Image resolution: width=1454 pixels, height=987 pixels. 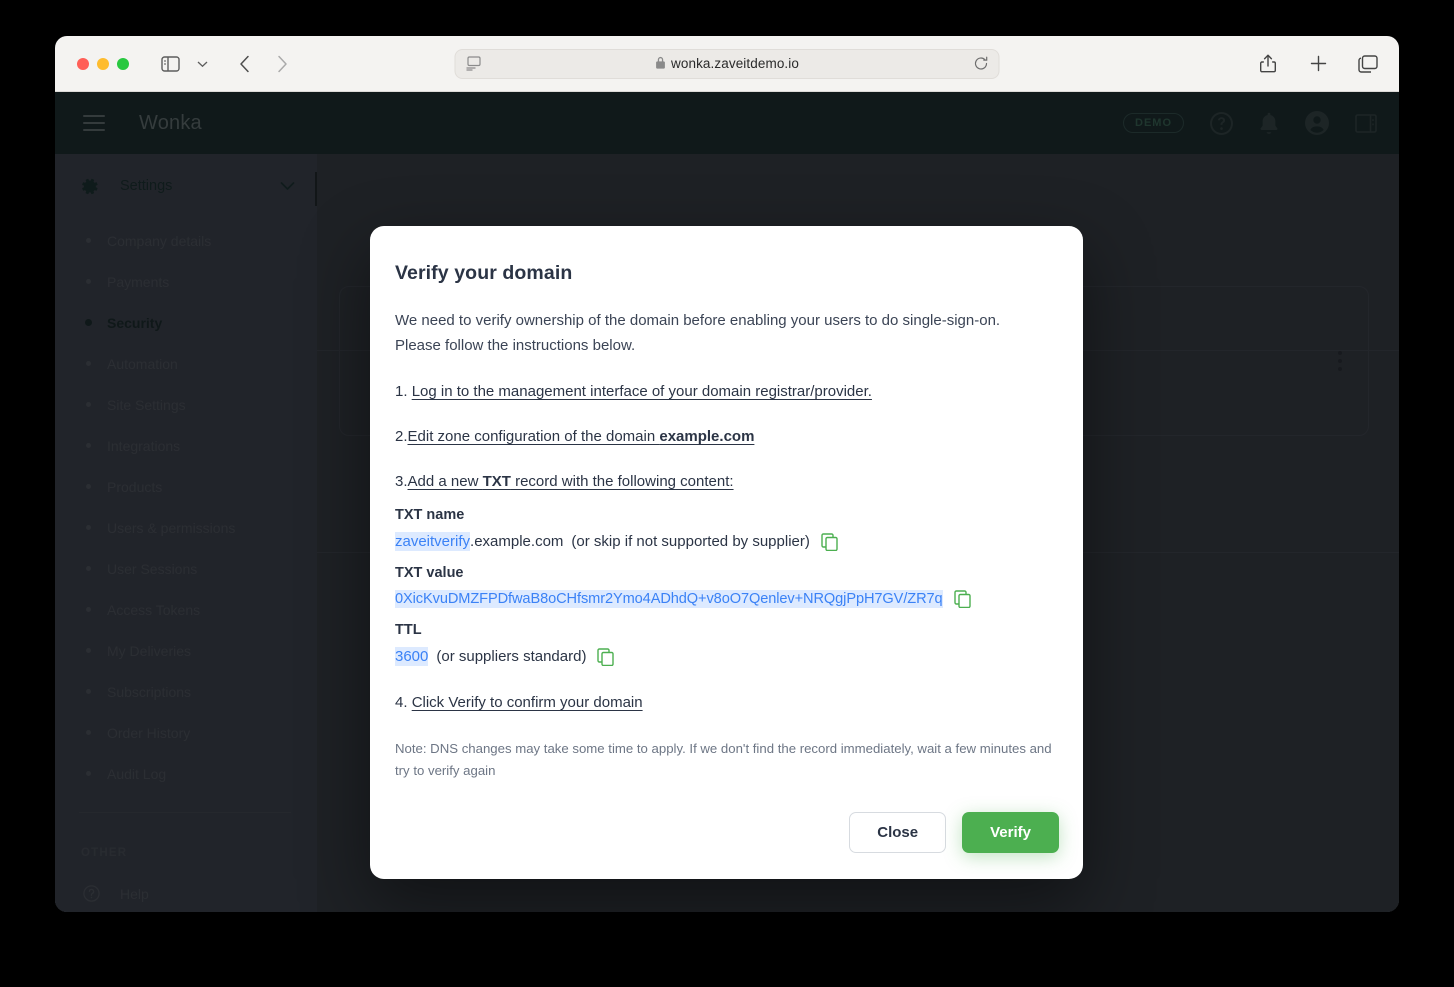 I want to click on plus-icon, so click(x=1318, y=64).